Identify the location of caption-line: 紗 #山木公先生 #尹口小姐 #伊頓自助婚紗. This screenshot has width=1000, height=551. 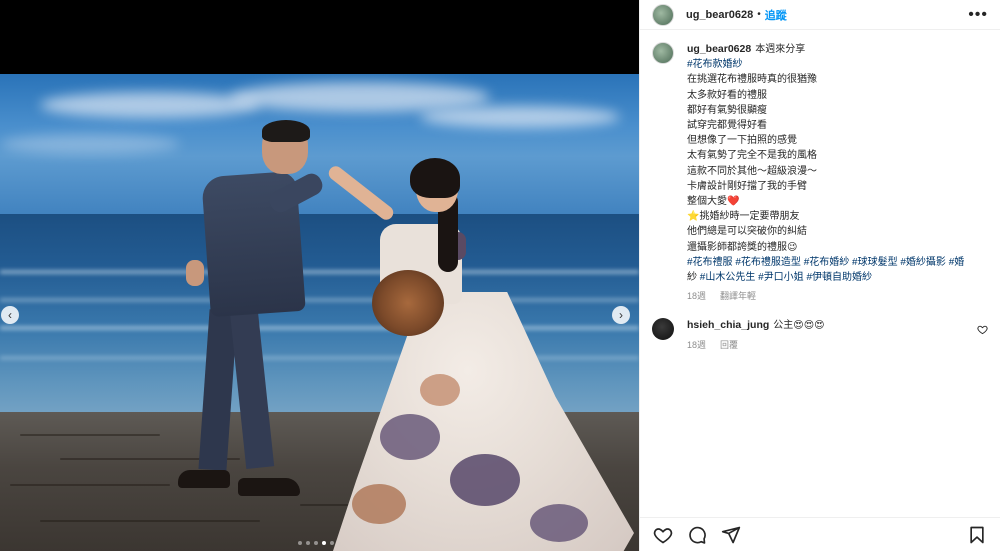
(825, 277).